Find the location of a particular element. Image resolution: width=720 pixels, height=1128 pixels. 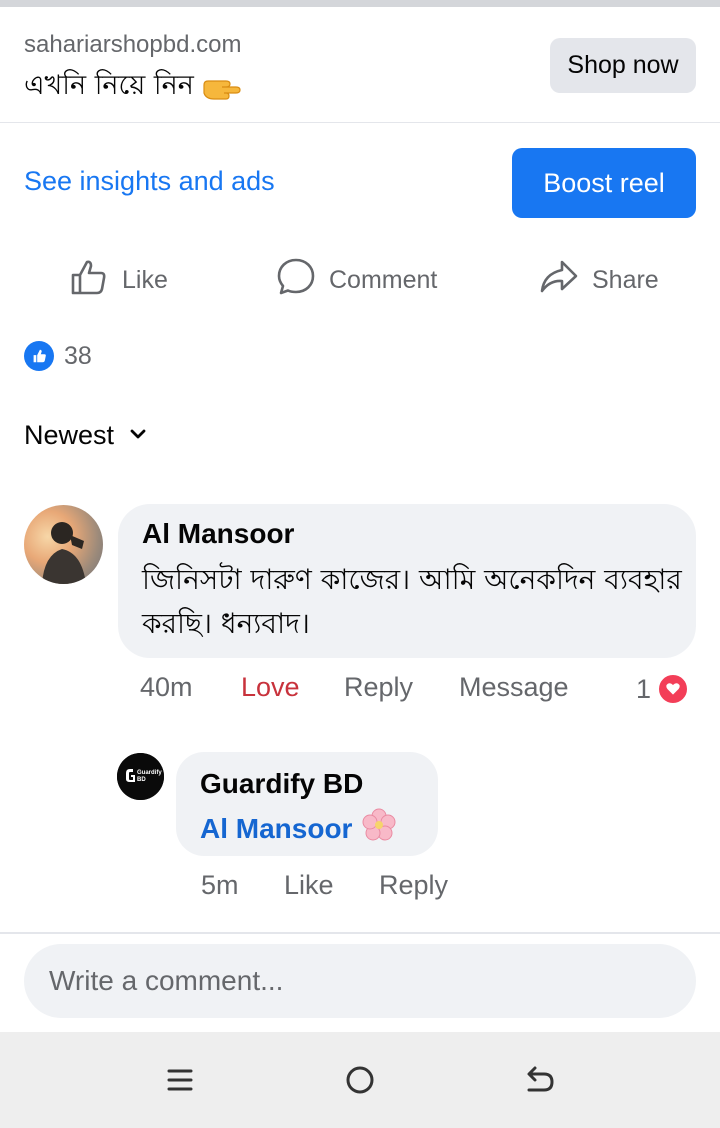

comment-time: 40m is located at coordinates (166, 687).